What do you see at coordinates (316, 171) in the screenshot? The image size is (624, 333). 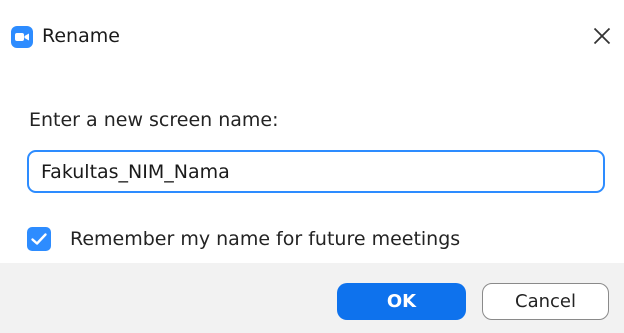 I see `screen-name-input` at bounding box center [316, 171].